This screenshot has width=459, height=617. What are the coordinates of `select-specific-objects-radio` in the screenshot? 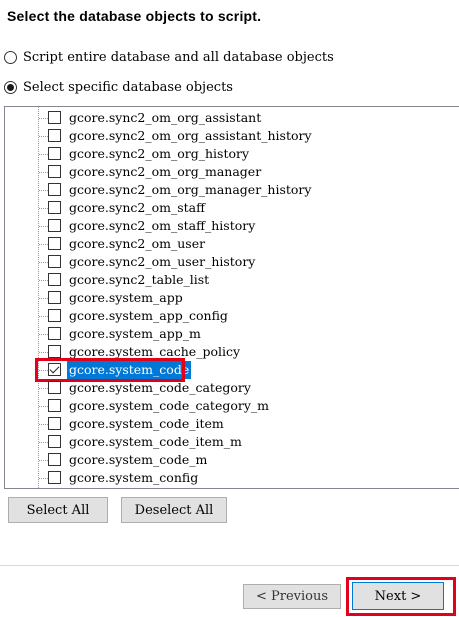 It's located at (10, 87).